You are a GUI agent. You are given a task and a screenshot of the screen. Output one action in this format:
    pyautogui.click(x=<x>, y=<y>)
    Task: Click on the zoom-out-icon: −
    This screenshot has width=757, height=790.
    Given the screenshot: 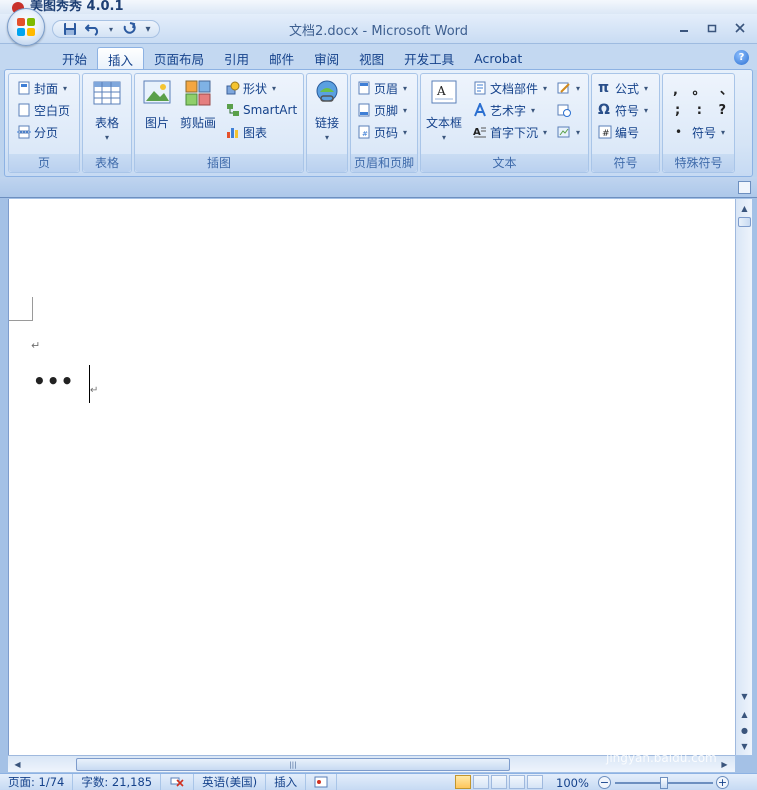 What is the action you would take?
    pyautogui.click(x=604, y=782)
    